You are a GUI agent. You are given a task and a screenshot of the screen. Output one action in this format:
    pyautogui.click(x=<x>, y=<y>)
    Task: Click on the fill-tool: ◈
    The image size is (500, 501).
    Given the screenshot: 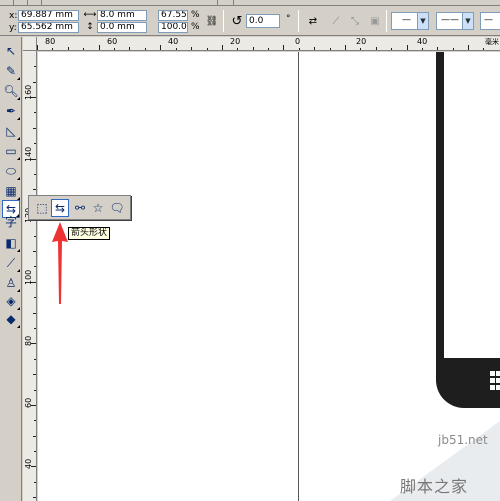 What is the action you would take?
    pyautogui.click(x=11, y=301)
    